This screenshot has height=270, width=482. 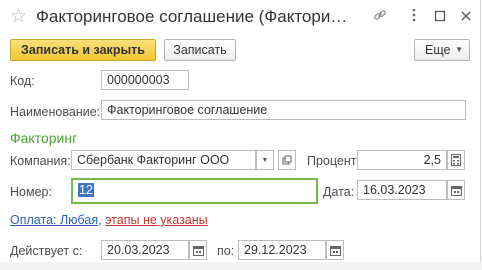 I want to click on company-label: Компания:, so click(x=40, y=161).